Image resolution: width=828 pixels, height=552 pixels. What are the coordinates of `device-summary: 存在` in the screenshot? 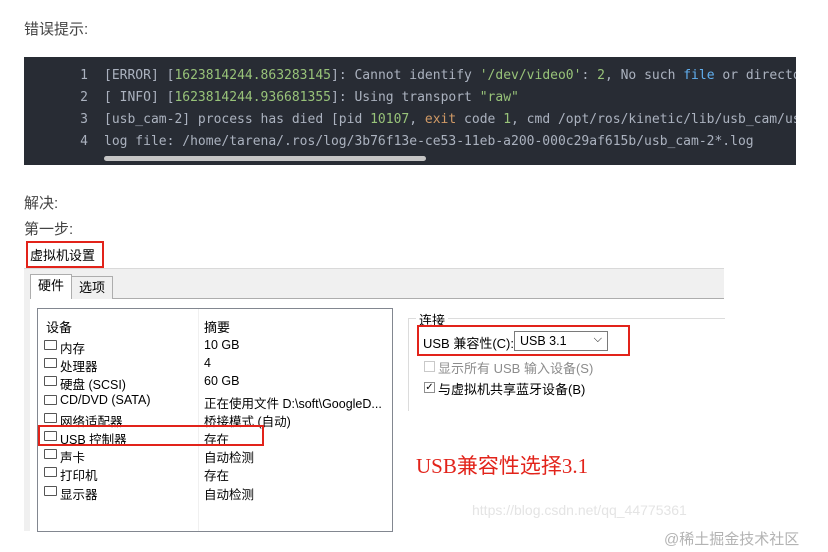 It's located at (217, 476).